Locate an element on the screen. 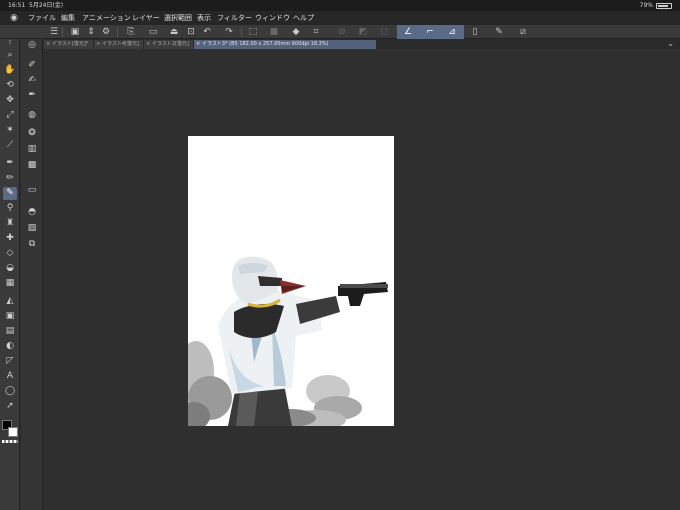 The width and height of the screenshot is (680, 510). frame-icon: ◭ is located at coordinates (10, 301).